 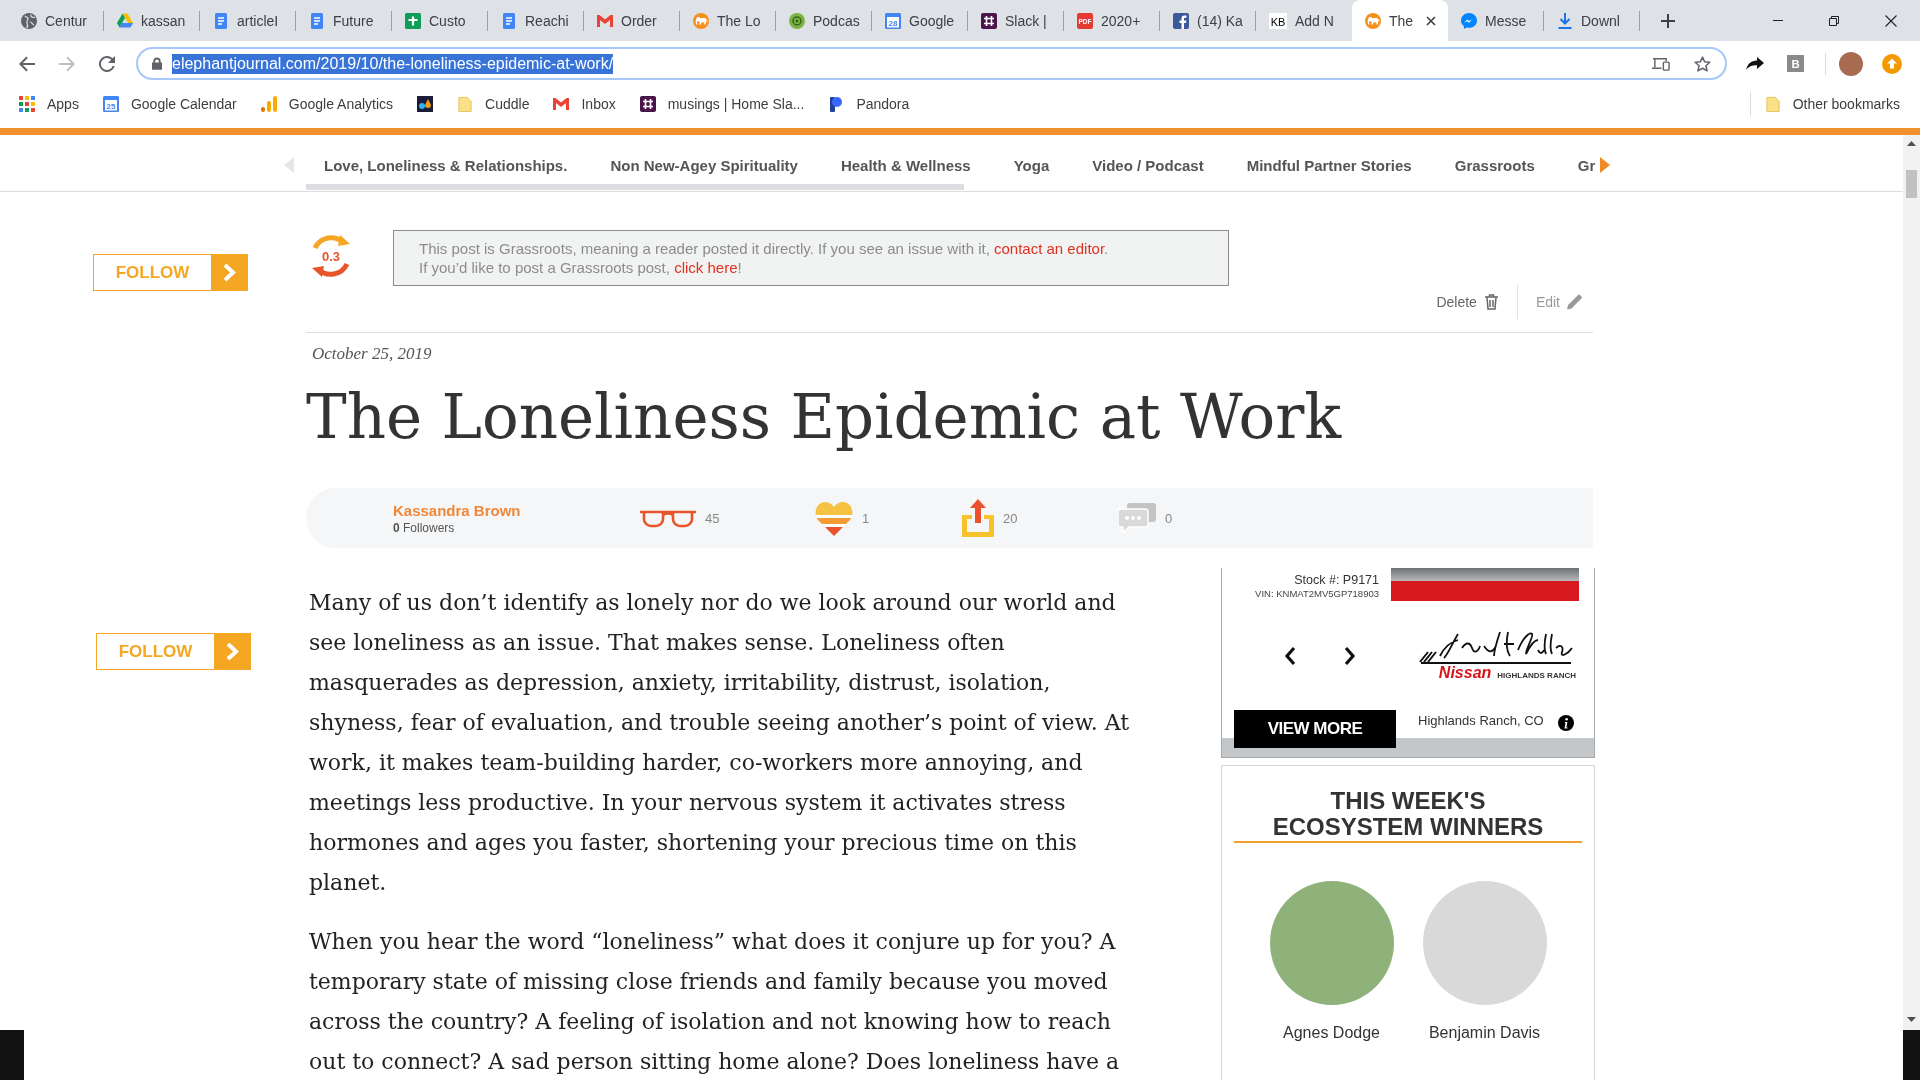 What do you see at coordinates (536, 20) in the screenshot?
I see `browser-tab: Reachi` at bounding box center [536, 20].